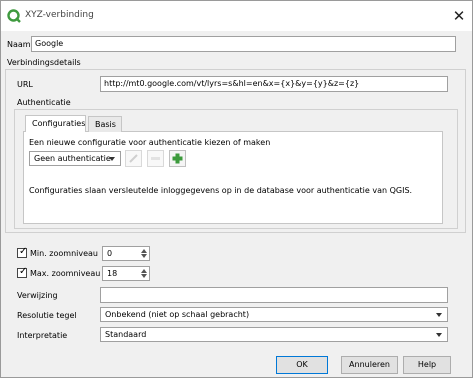 This screenshot has width=474, height=379. I want to click on cancel-button: Annuleren, so click(369, 365).